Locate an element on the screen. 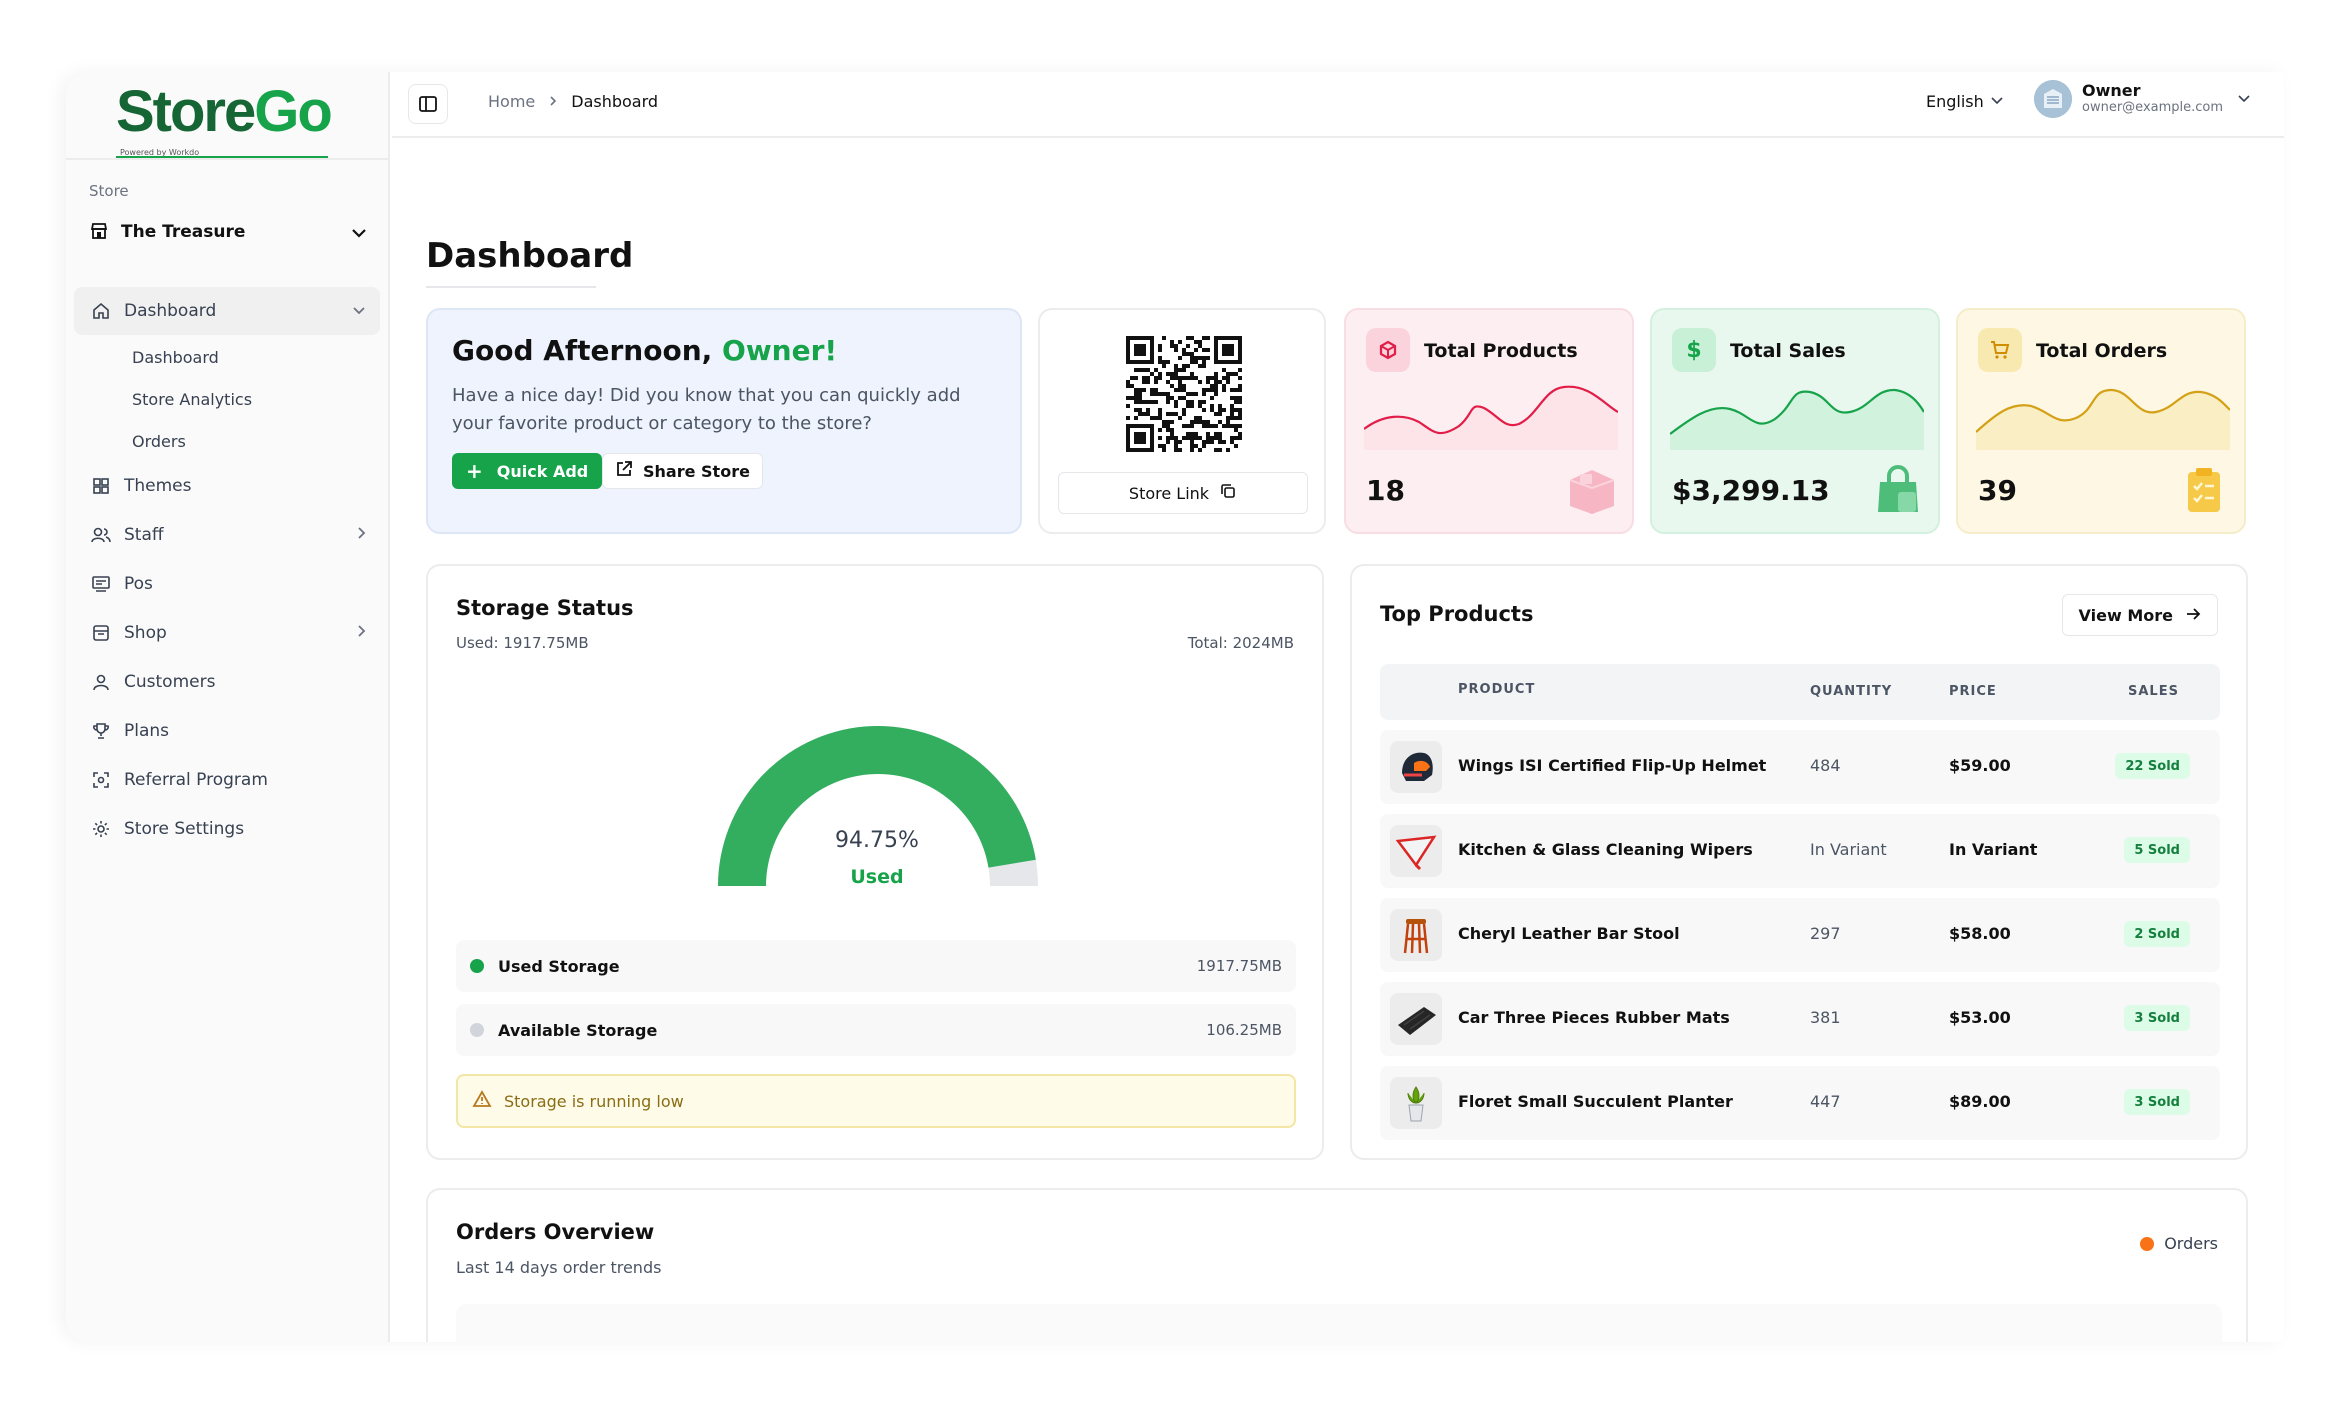  sidebar-item-label: Shop is located at coordinates (145, 633).